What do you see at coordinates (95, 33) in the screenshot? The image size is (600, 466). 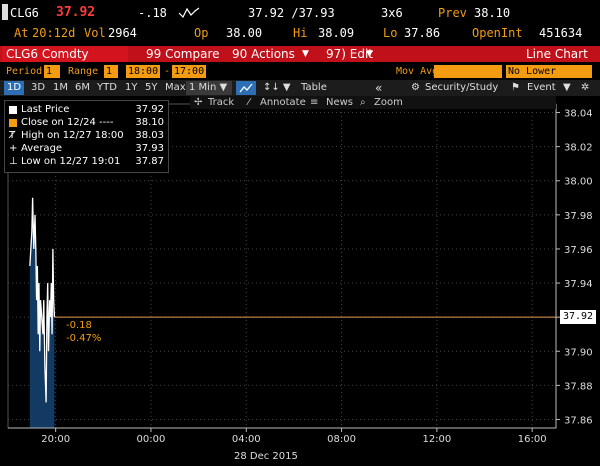 I see `vol-label: Vol` at bounding box center [95, 33].